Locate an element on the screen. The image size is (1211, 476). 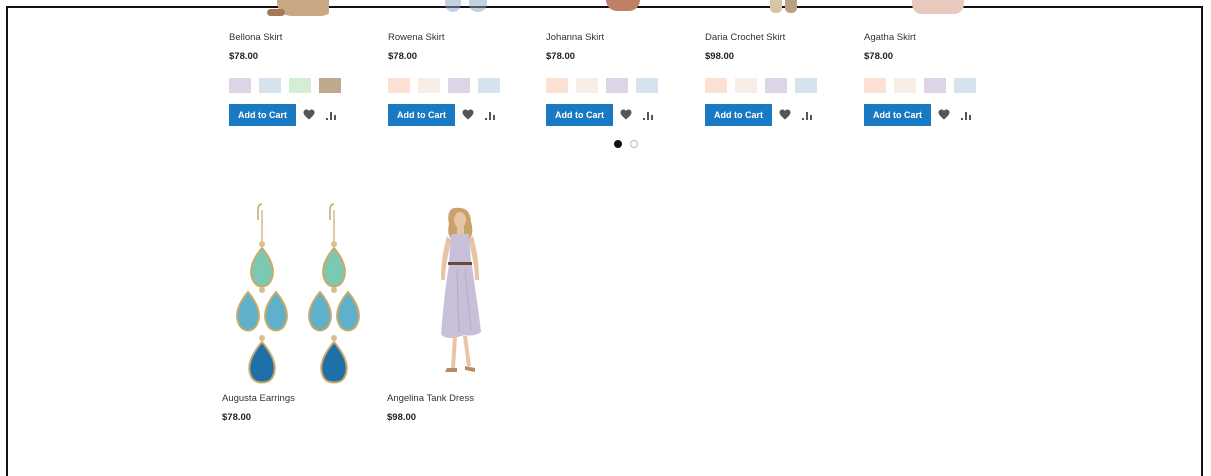
product-image-dress is located at coordinates (462, 292).